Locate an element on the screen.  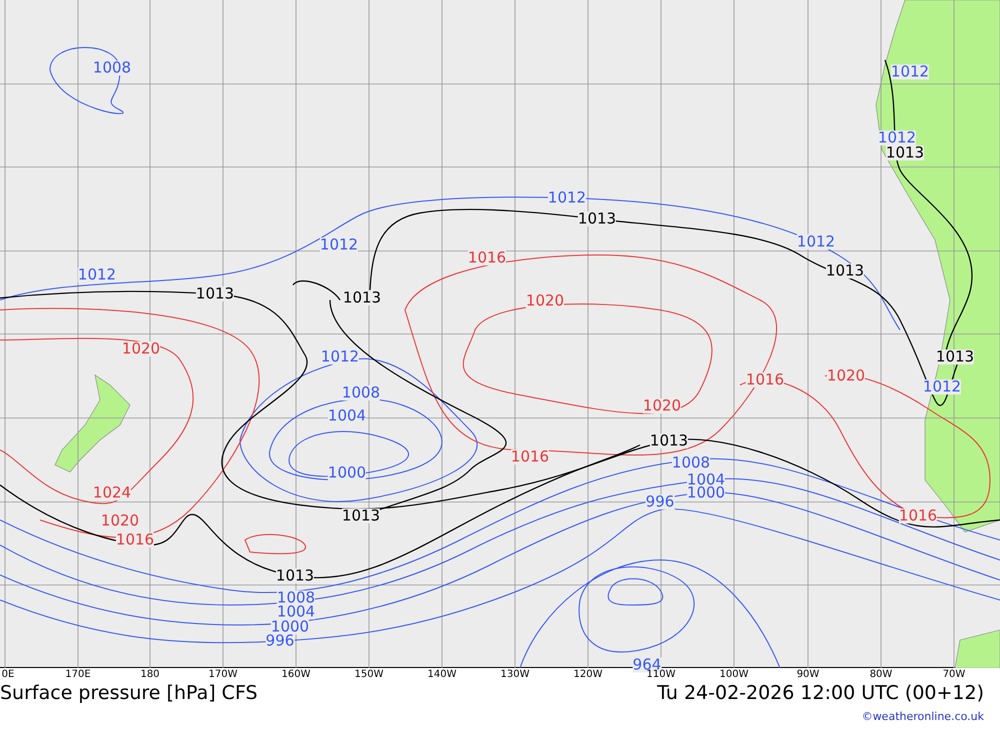
map-title: Surface pressure [hPa] CFS is located at coordinates (129, 693).